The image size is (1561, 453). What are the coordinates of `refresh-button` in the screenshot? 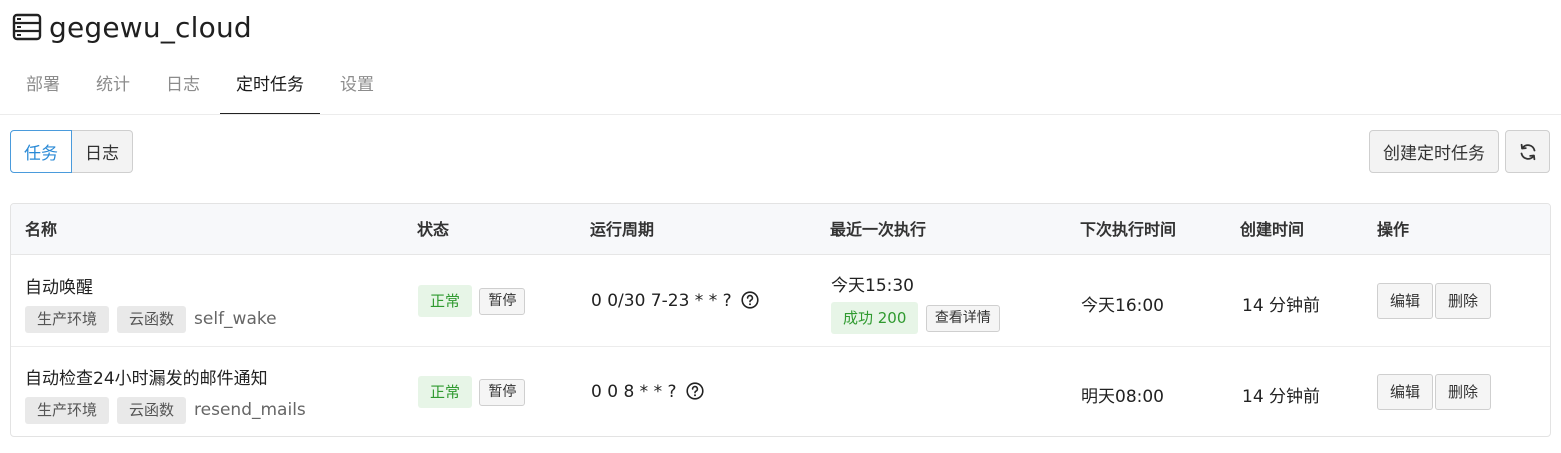 It's located at (1527, 151).